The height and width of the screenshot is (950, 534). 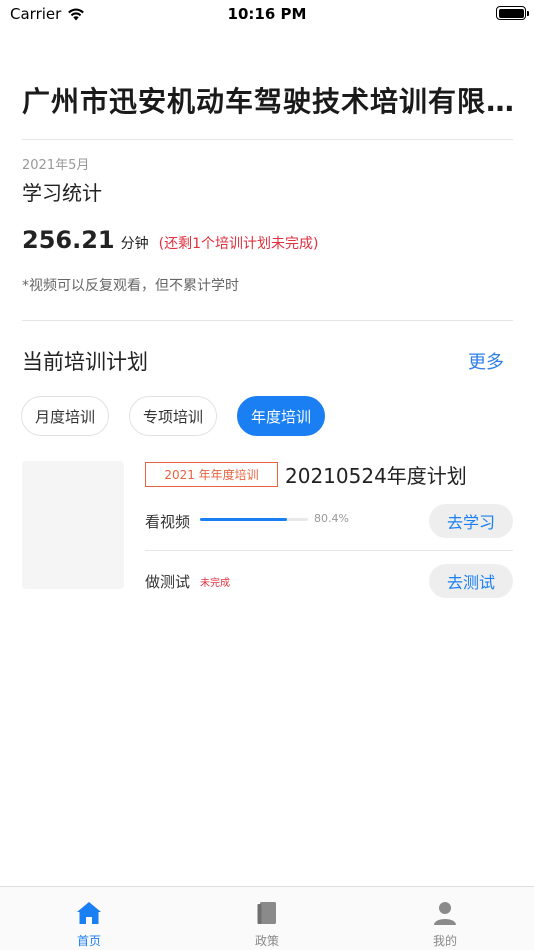 What do you see at coordinates (445, 913) in the screenshot?
I see `person-icon` at bounding box center [445, 913].